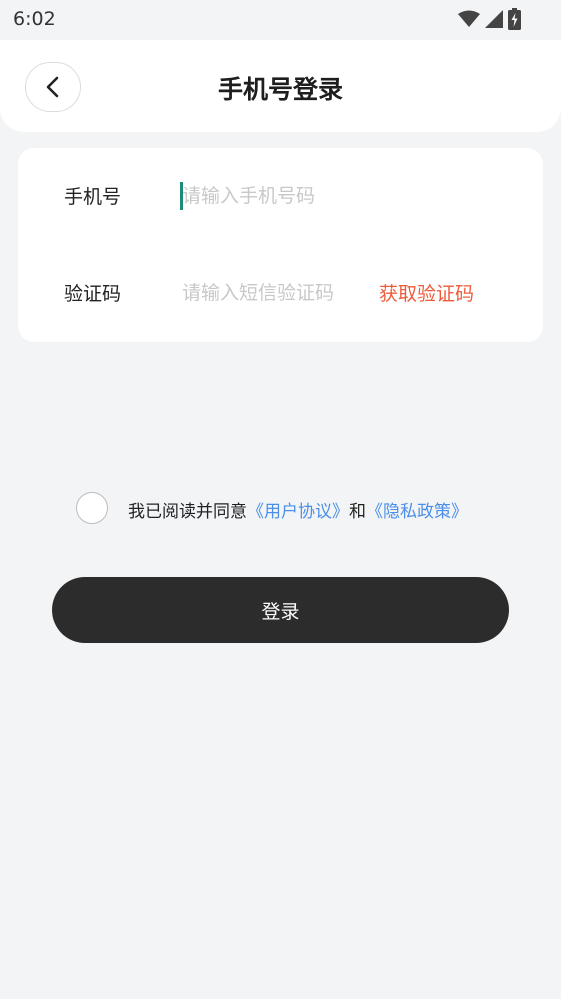 The image size is (561, 999). What do you see at coordinates (417, 512) in the screenshot?
I see `privacy-policy-link: 《隐私政策》` at bounding box center [417, 512].